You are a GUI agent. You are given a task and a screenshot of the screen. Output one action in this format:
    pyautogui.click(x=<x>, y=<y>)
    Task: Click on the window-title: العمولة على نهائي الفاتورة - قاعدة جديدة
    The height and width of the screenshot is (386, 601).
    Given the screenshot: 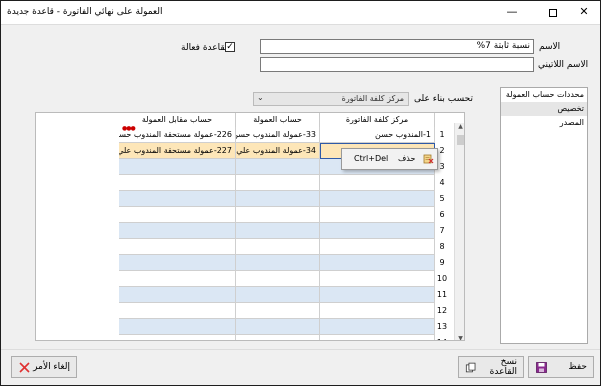 What is the action you would take?
    pyautogui.click(x=85, y=12)
    